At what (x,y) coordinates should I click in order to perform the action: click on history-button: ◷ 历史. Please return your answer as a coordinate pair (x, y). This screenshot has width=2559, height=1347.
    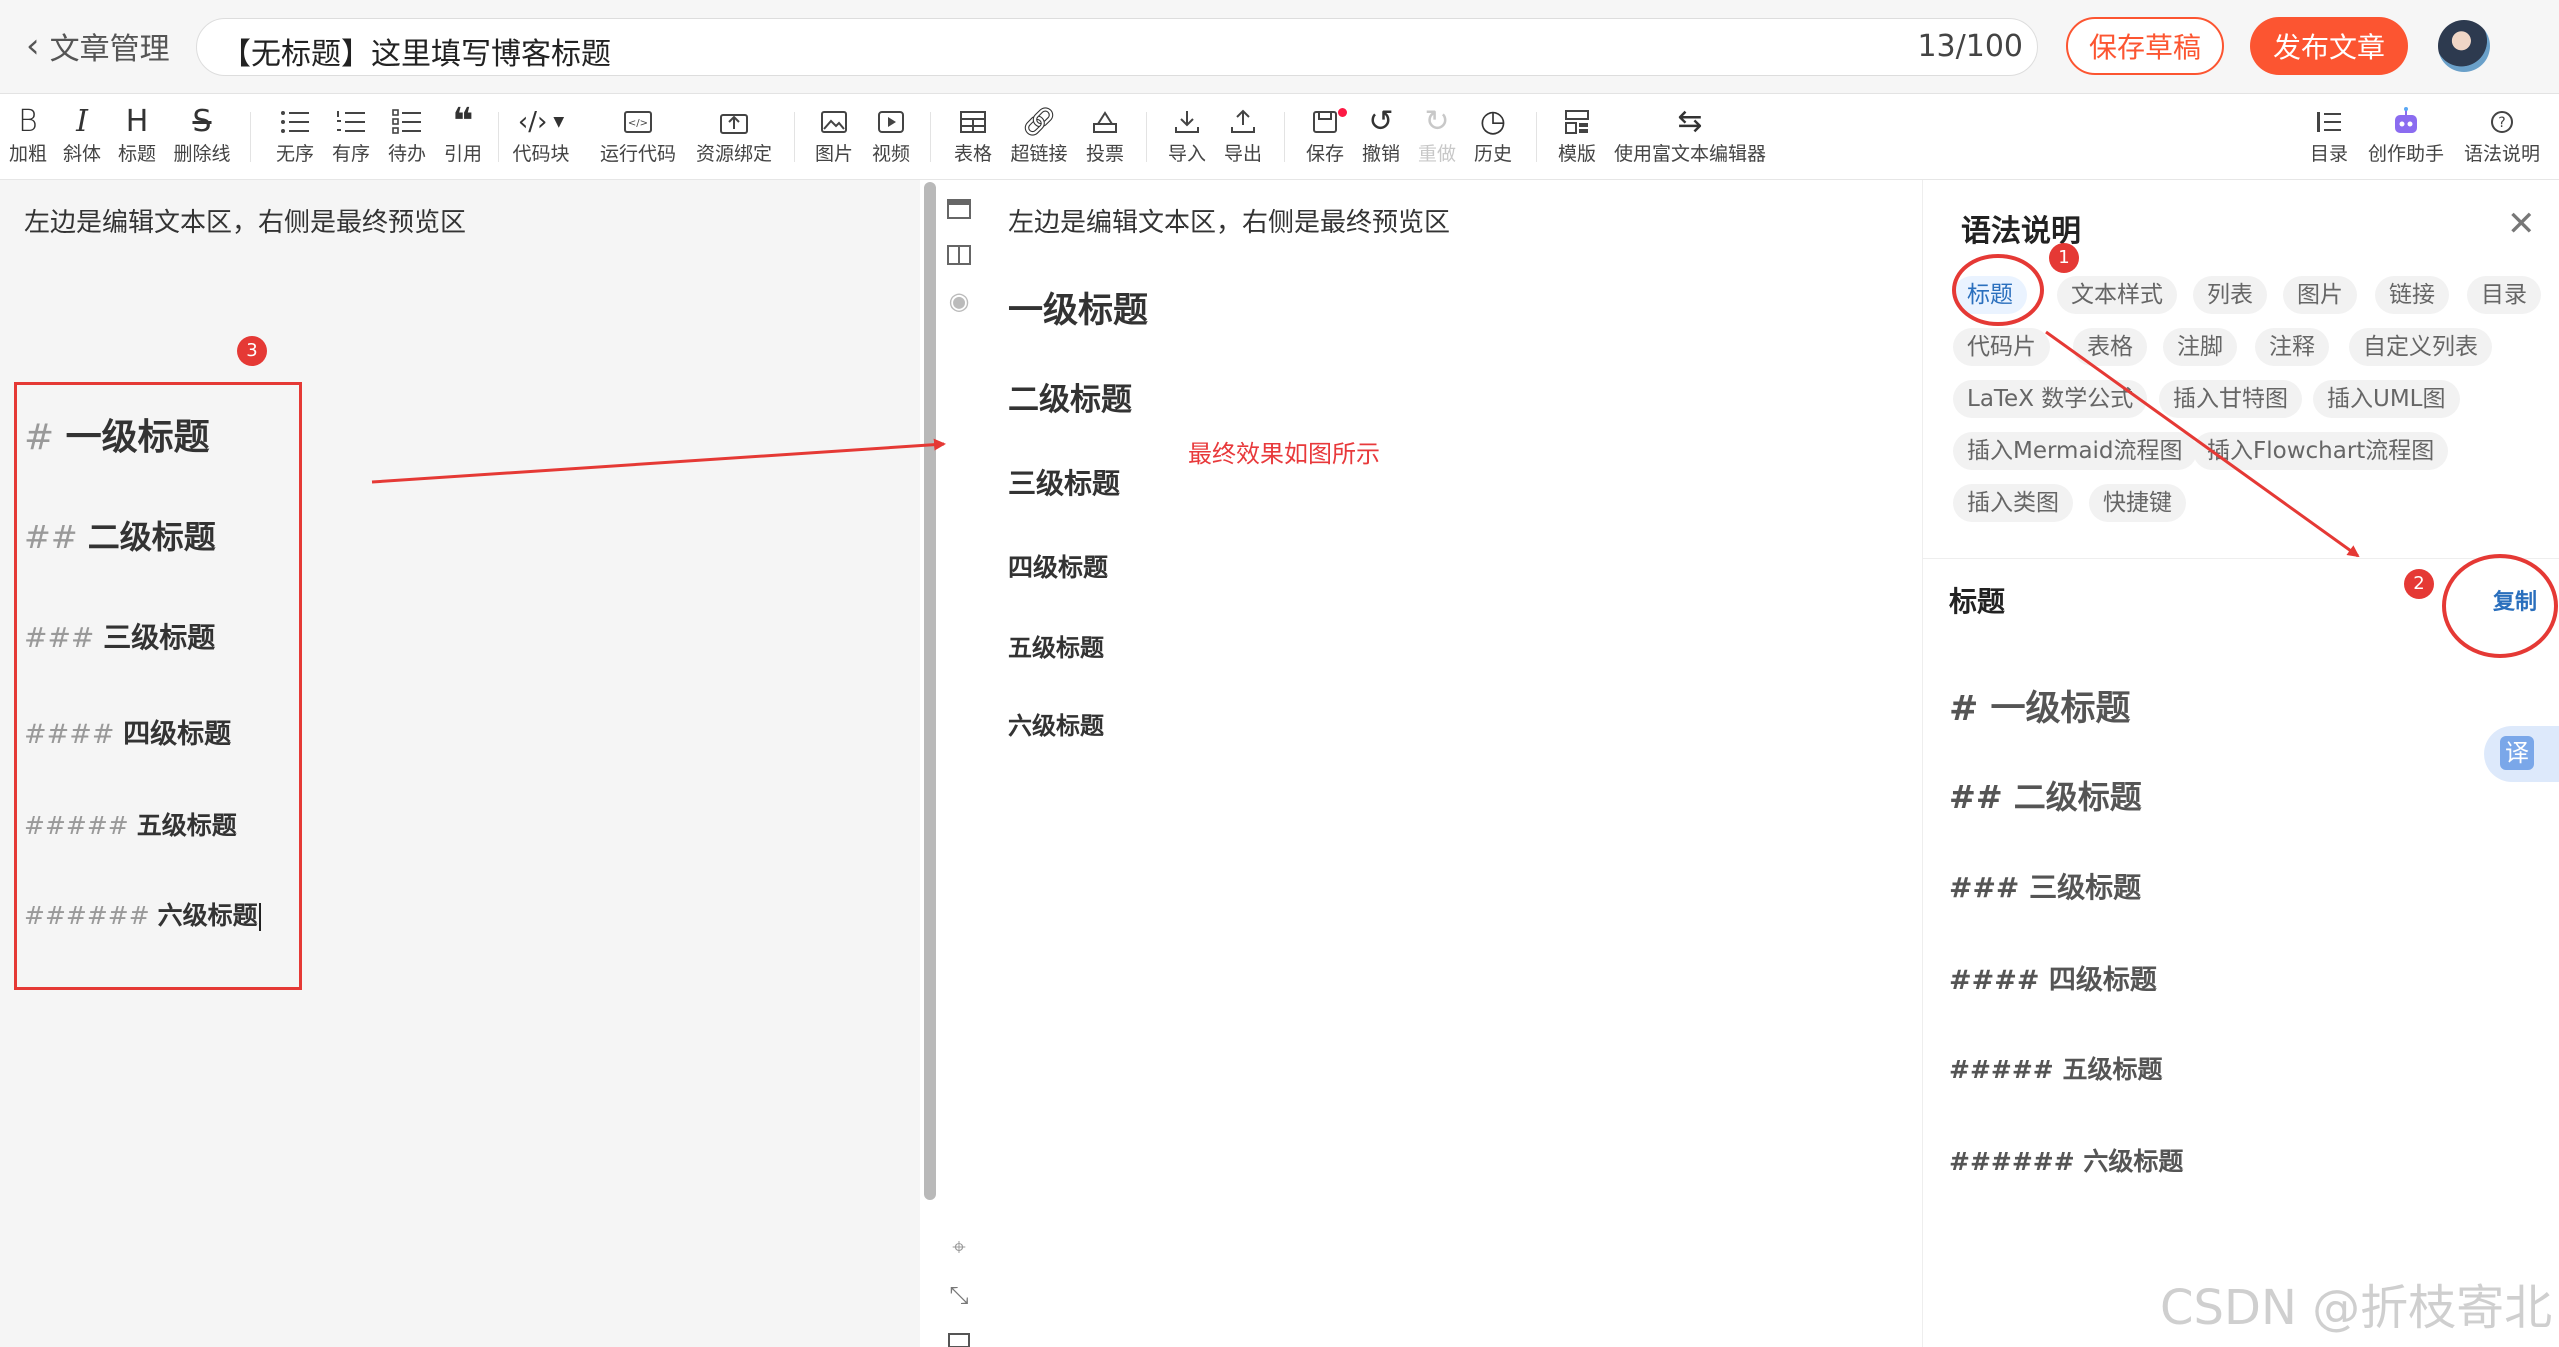
    Looking at the image, I should click on (1493, 134).